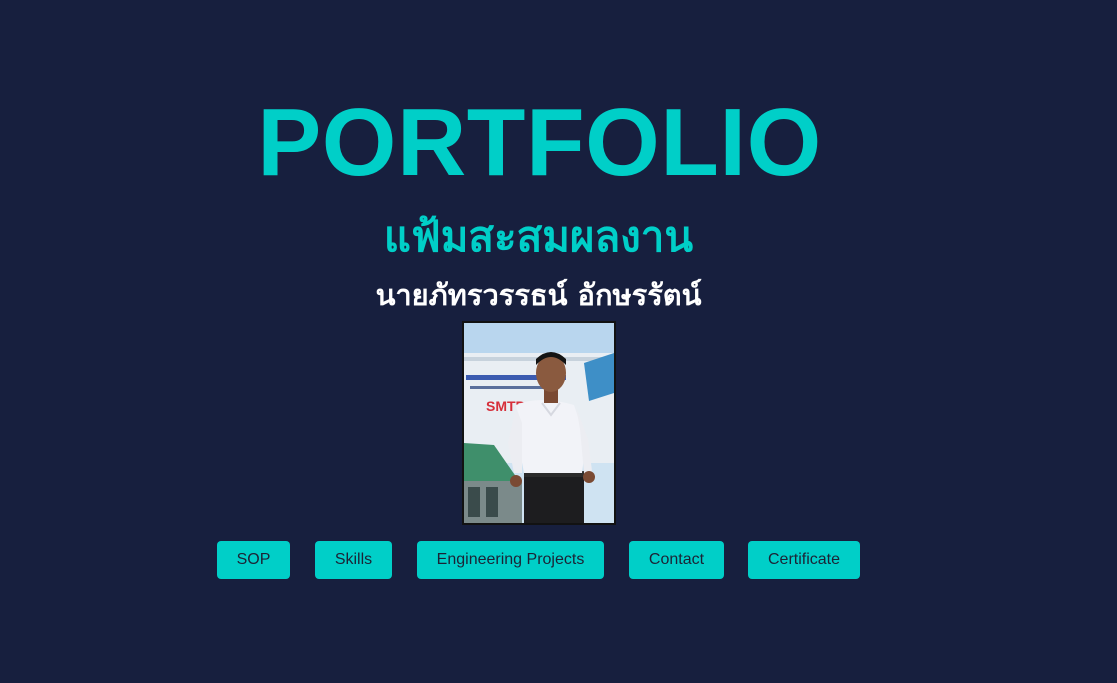  I want to click on page-subtitle: แฟ้มสะสมผลงาน, so click(538, 236).